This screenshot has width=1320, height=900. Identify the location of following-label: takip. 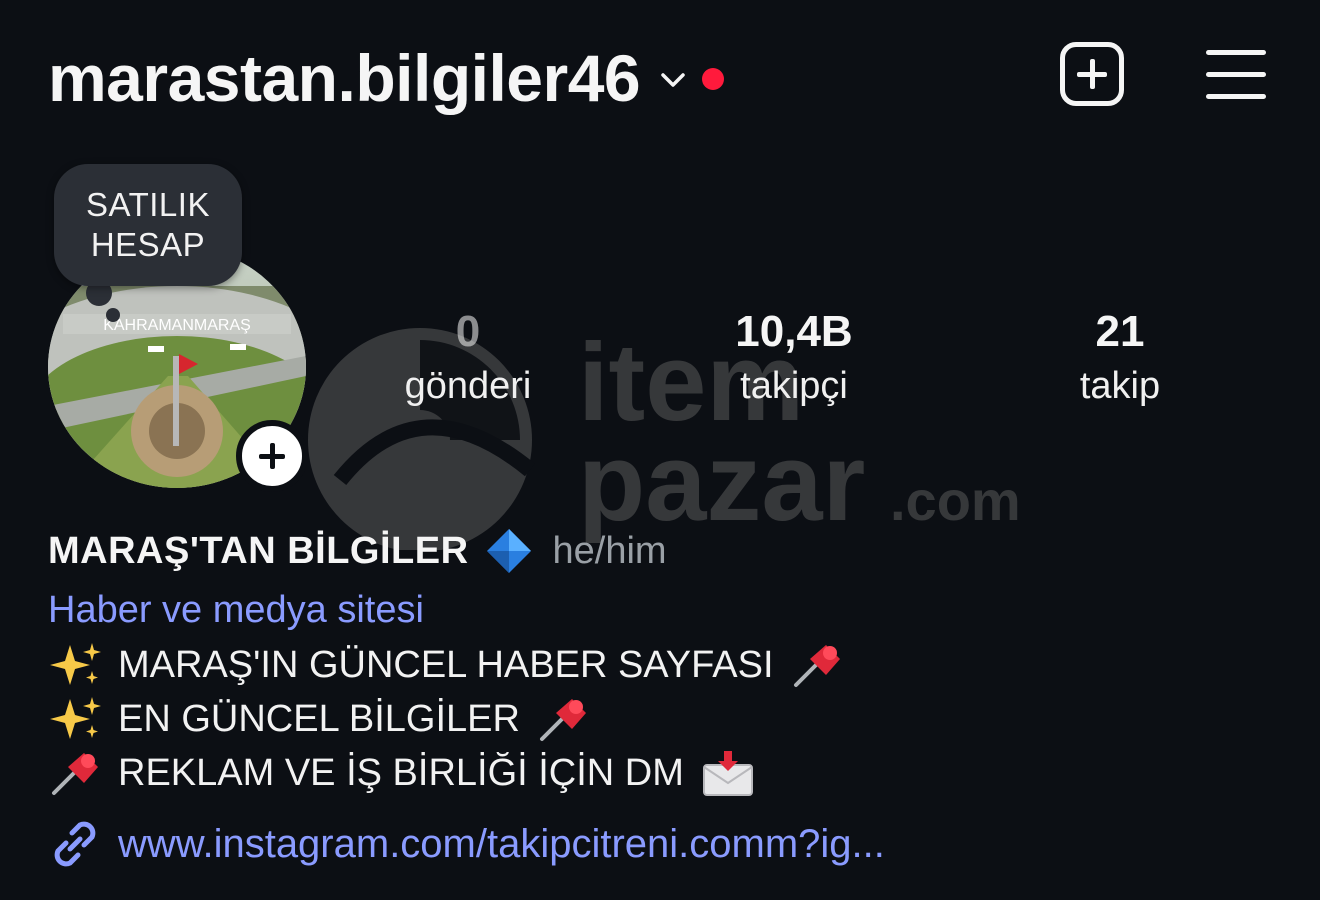
(1120, 386).